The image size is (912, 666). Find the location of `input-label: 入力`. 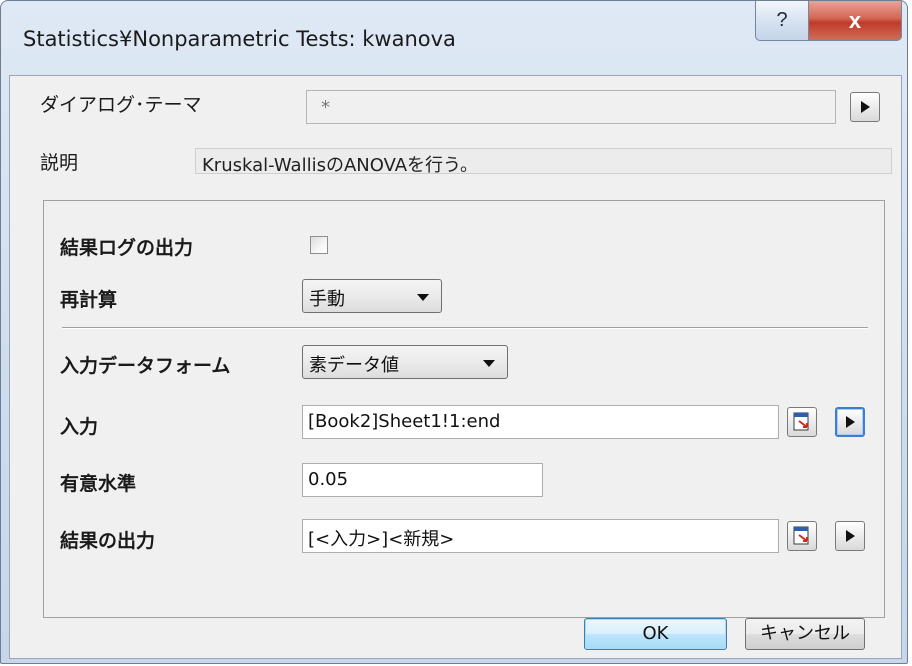

input-label: 入力 is located at coordinates (79, 427).